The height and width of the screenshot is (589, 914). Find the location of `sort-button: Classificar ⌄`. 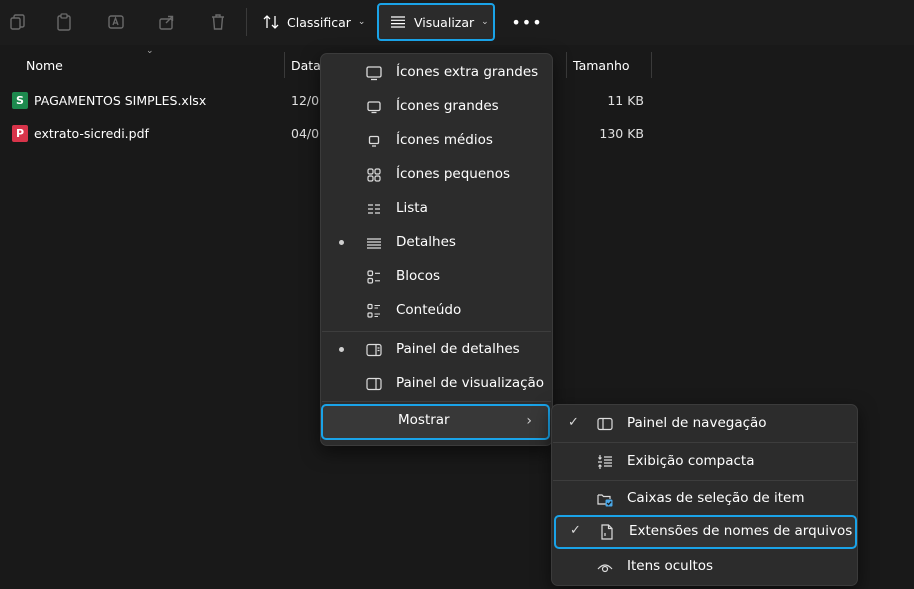

sort-button: Classificar ⌄ is located at coordinates (314, 22).